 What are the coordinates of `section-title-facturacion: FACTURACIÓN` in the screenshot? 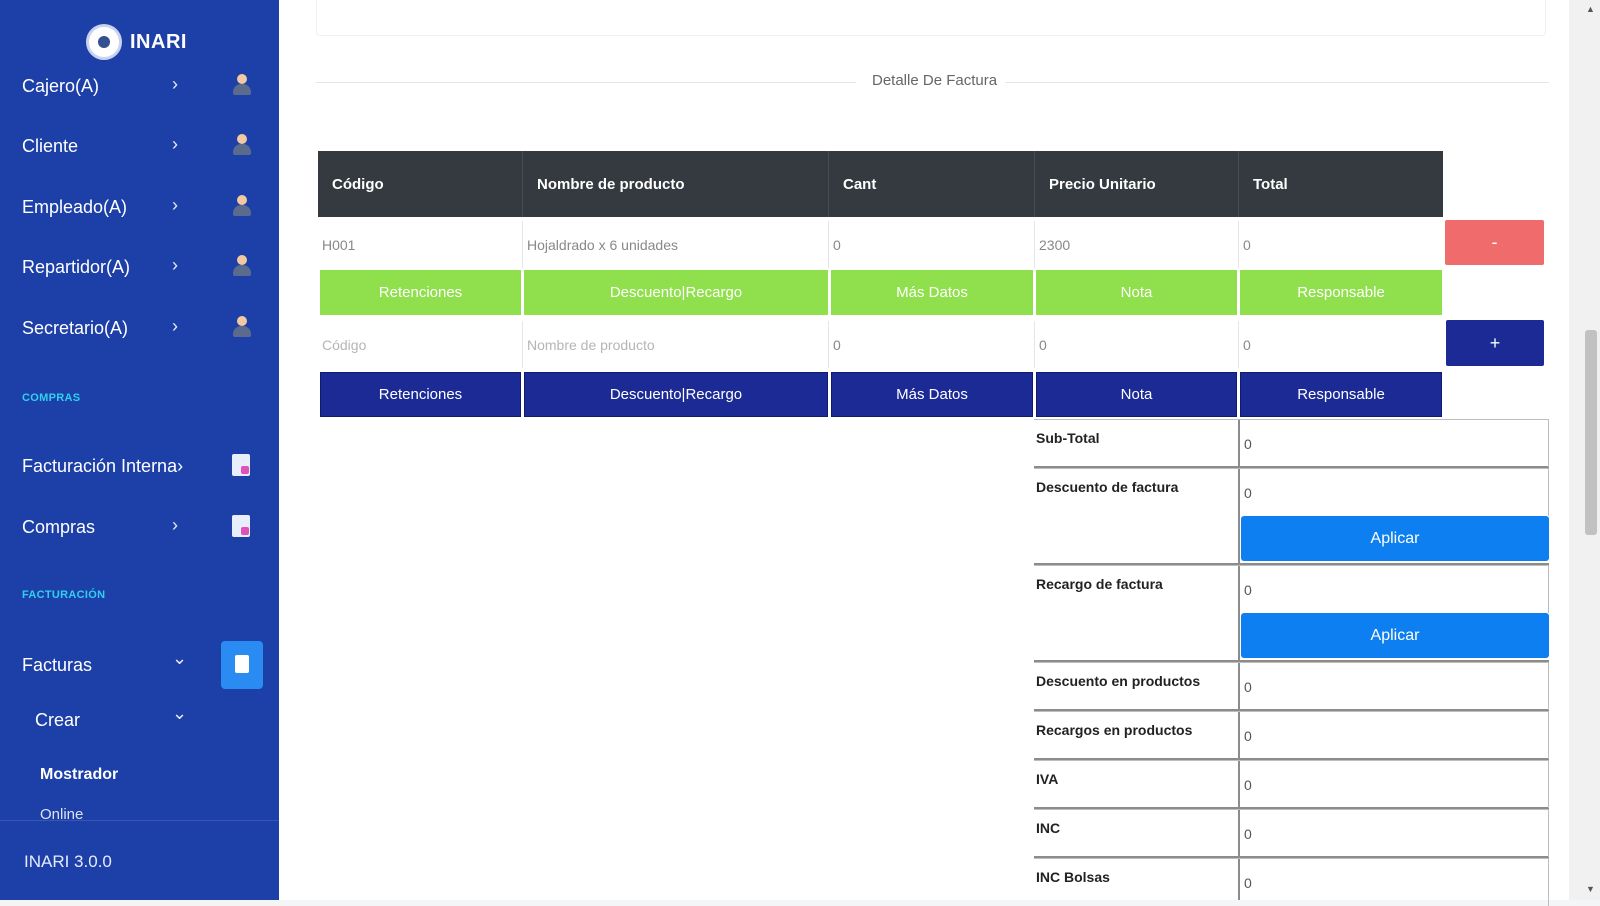 It's located at (64, 595).